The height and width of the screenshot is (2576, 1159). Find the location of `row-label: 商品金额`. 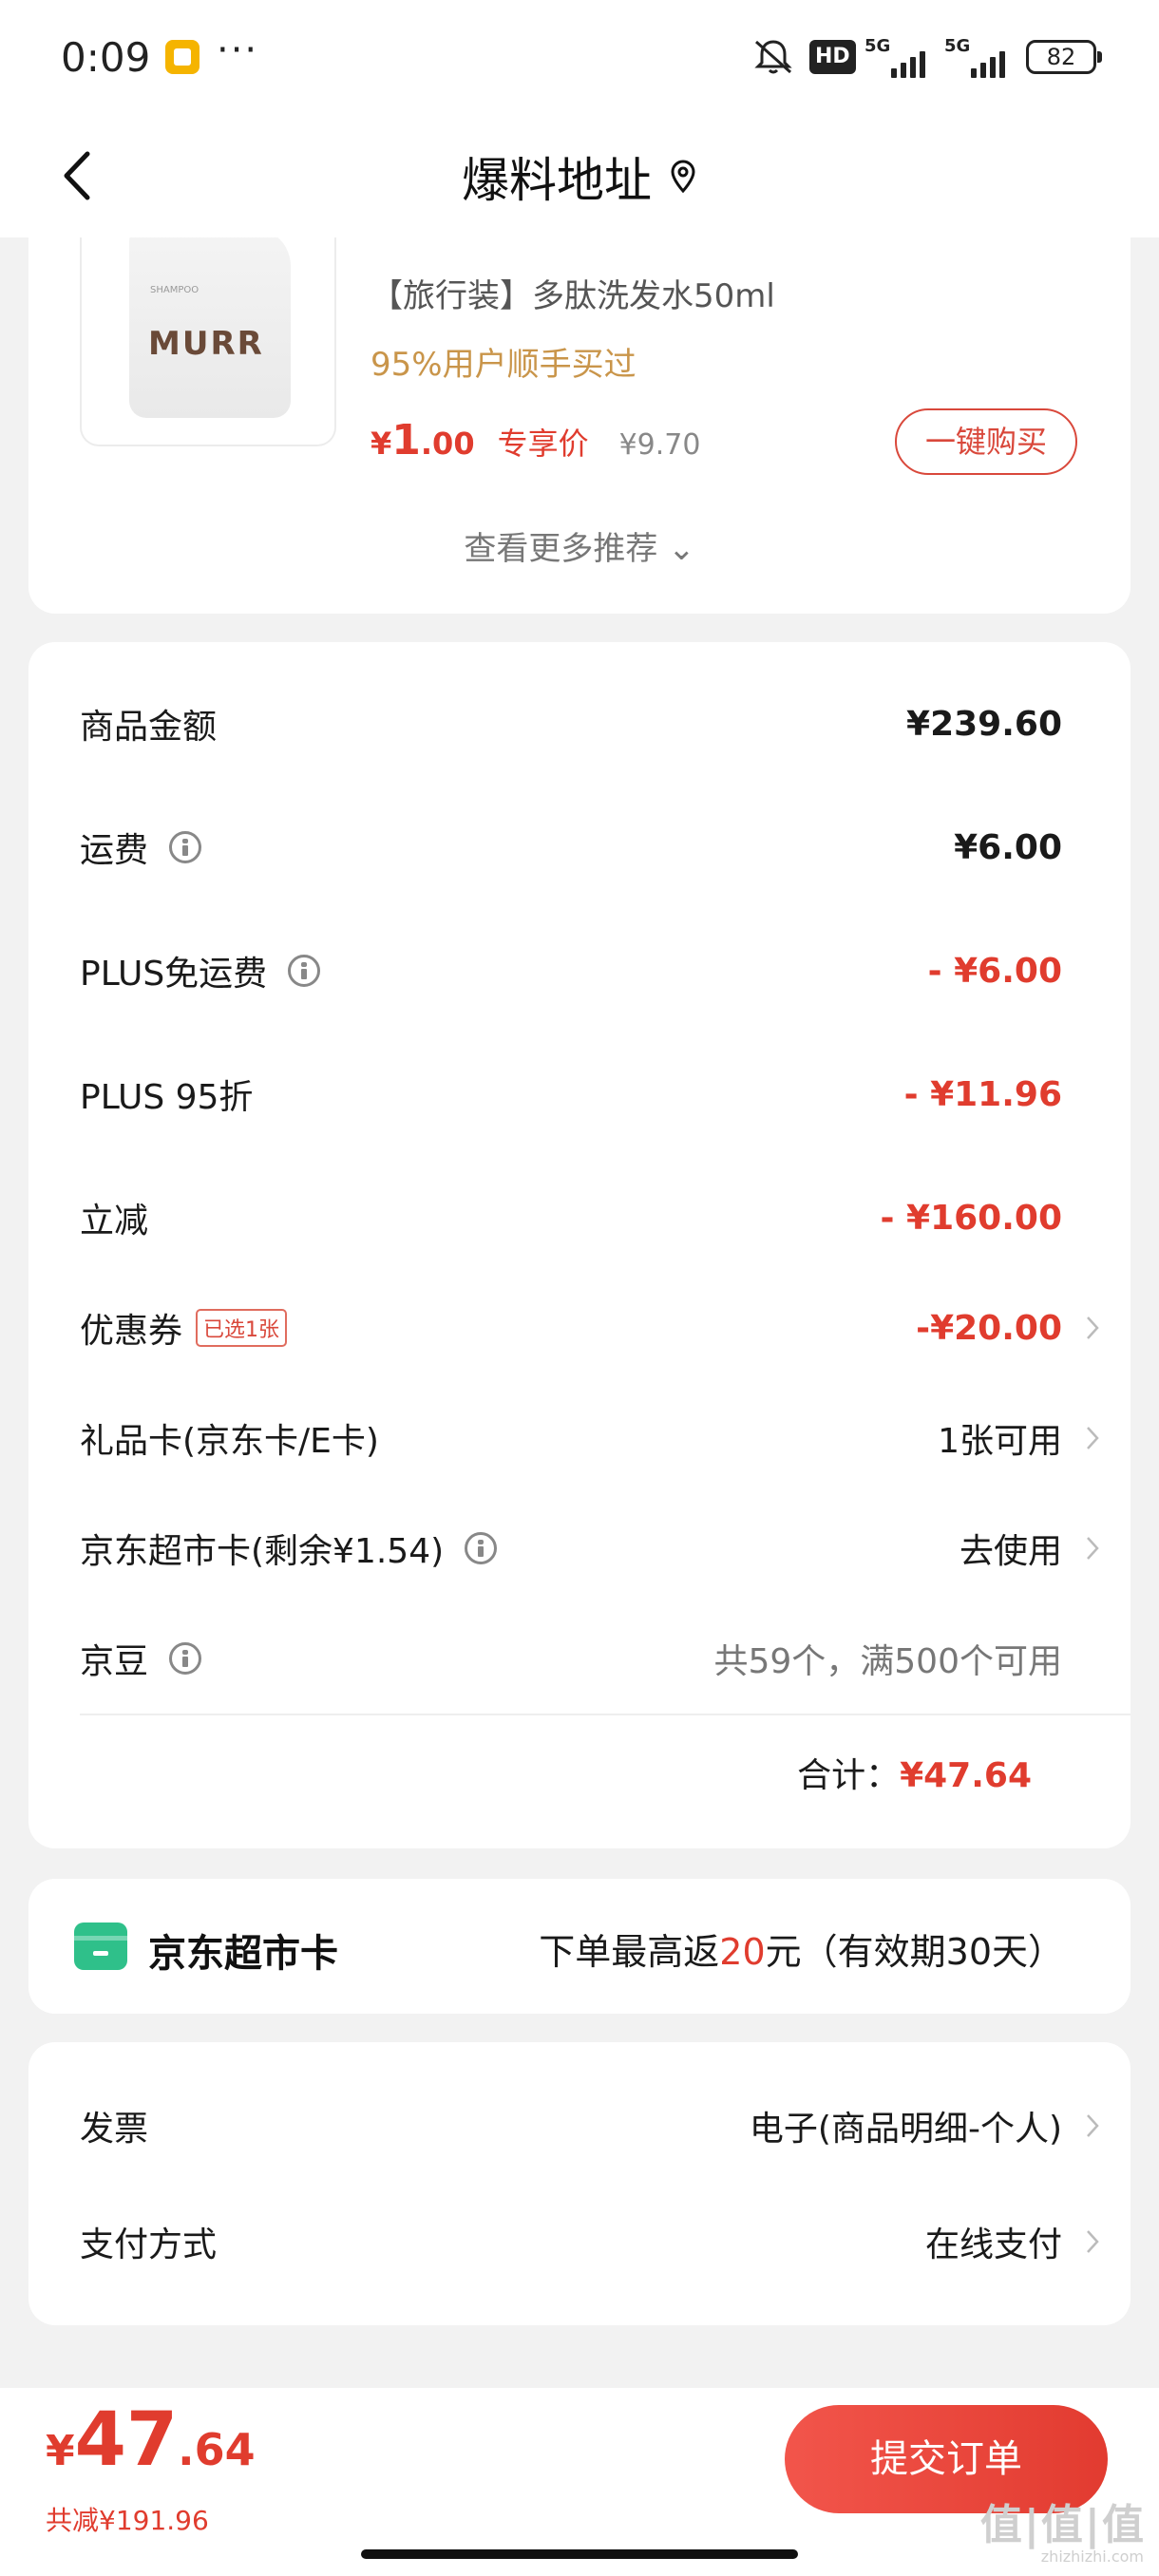

row-label: 商品金额 is located at coordinates (149, 727).